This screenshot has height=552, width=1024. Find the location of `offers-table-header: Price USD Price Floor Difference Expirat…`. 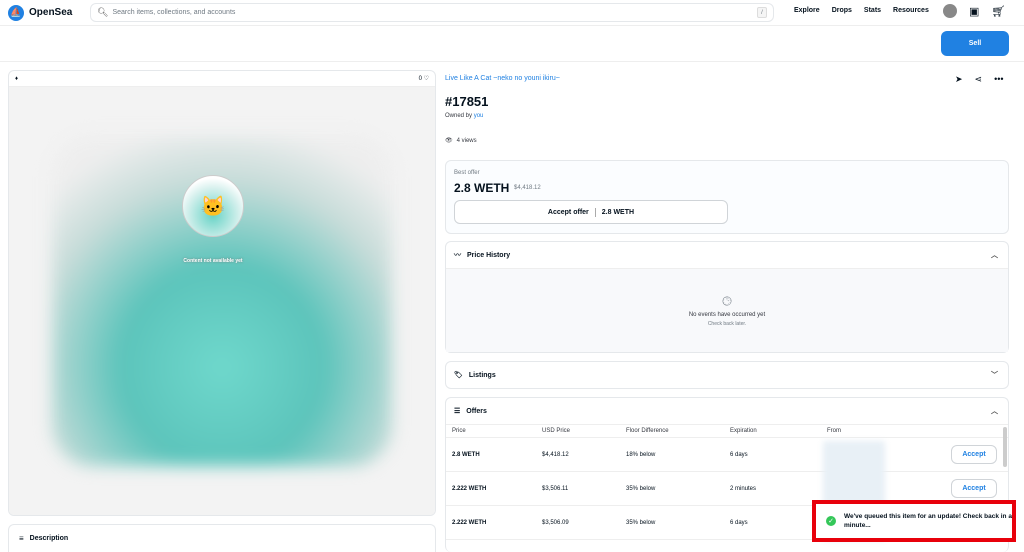

offers-table-header: Price USD Price Floor Difference Expirat… is located at coordinates (727, 431).